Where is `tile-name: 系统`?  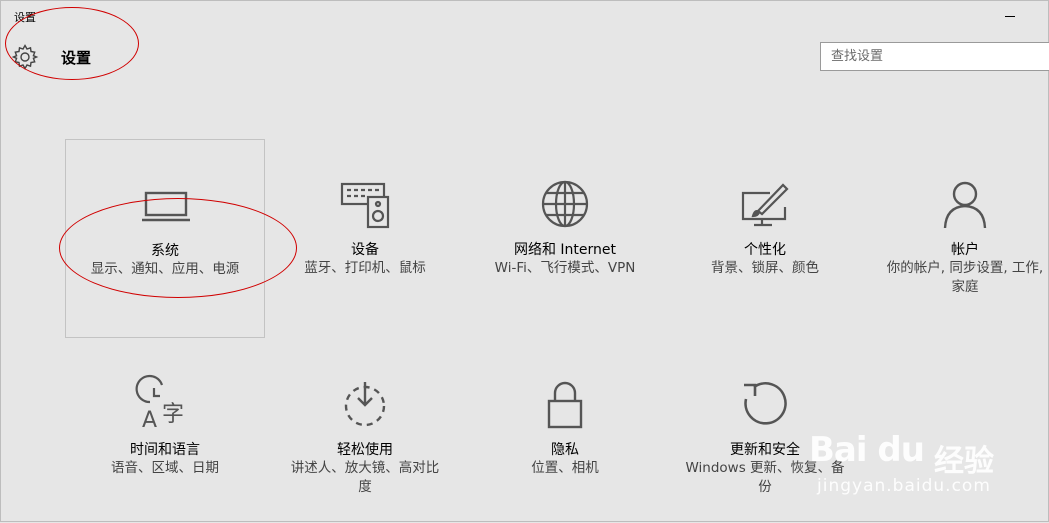
tile-name: 系统 is located at coordinates (165, 251).